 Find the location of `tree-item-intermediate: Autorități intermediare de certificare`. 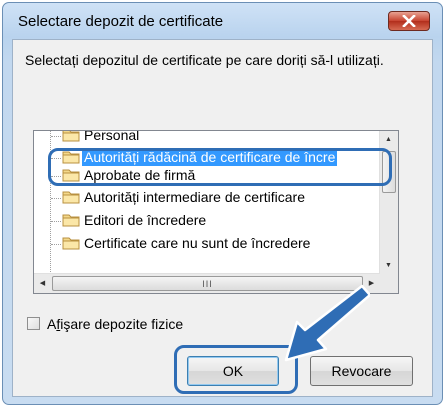

tree-item-intermediate: Autorități intermediare de certificare is located at coordinates (207, 198).